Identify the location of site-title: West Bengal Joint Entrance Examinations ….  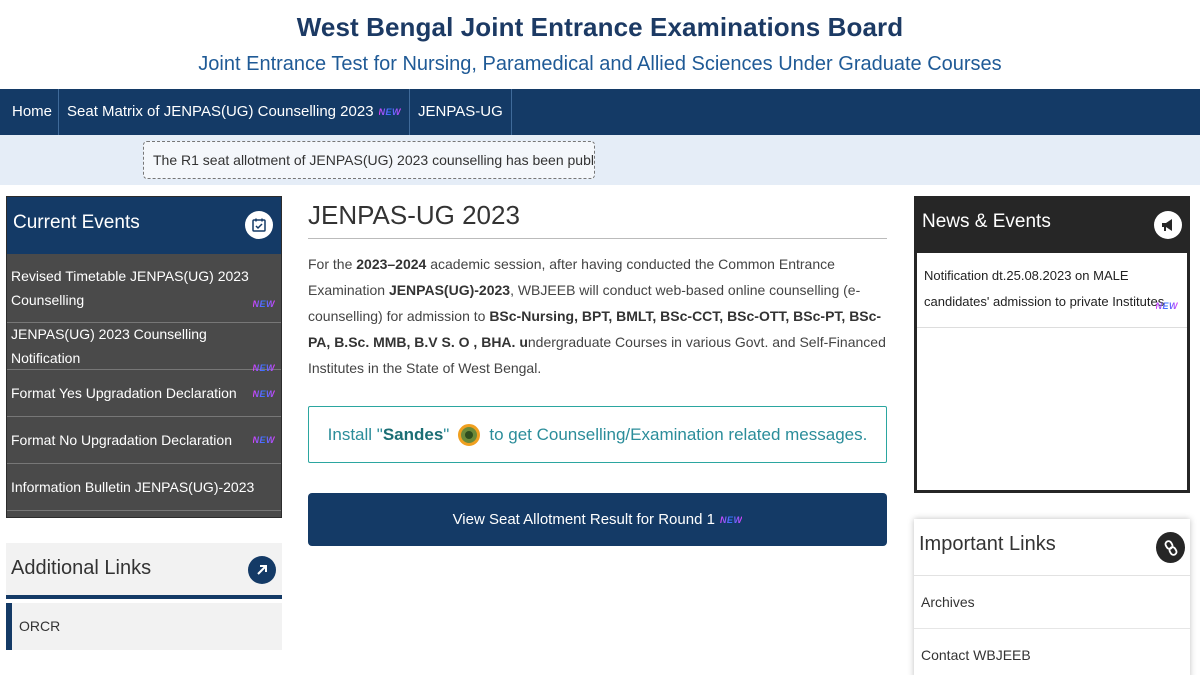
(600, 27).